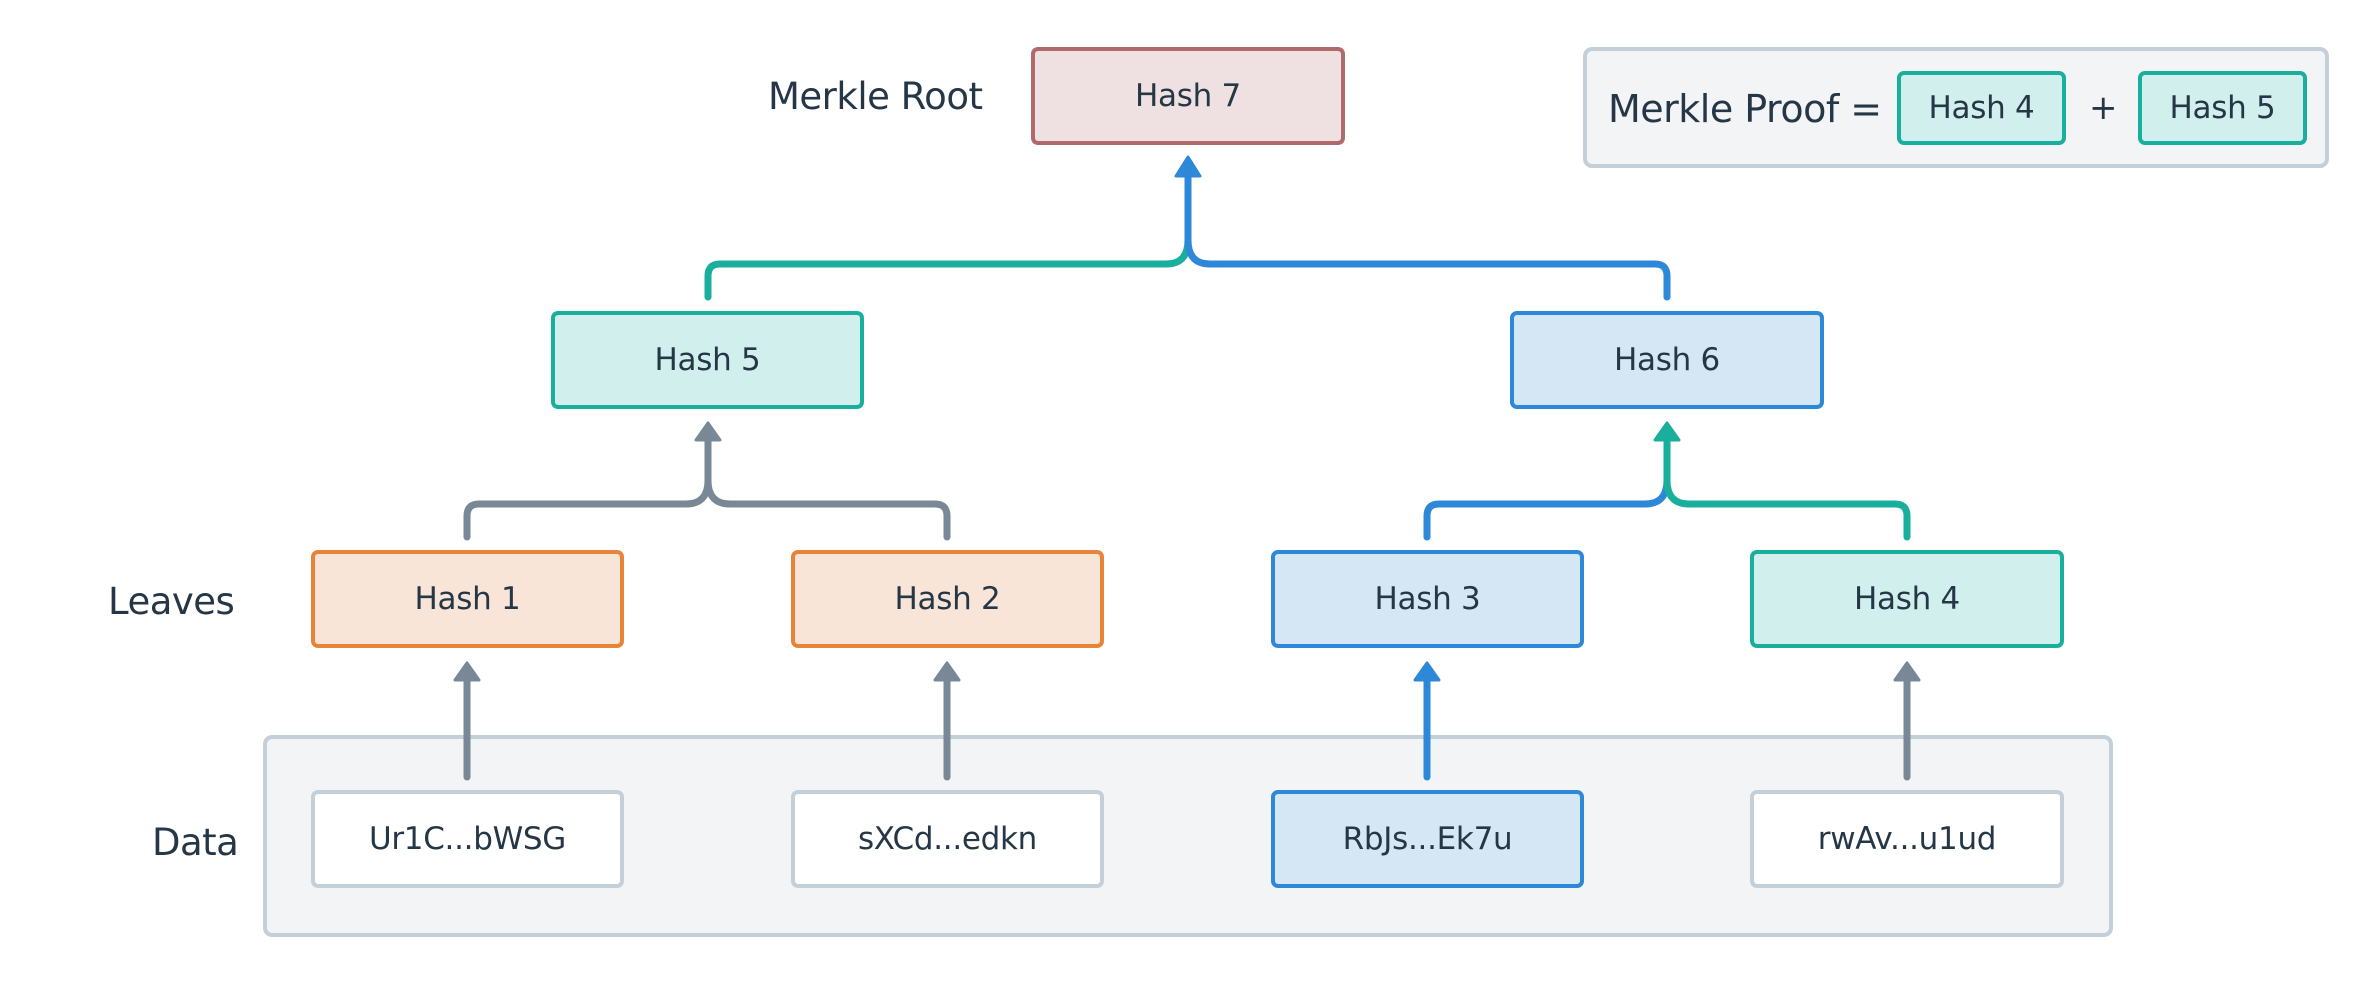  I want to click on arrowhead-hash2, so click(947, 671).